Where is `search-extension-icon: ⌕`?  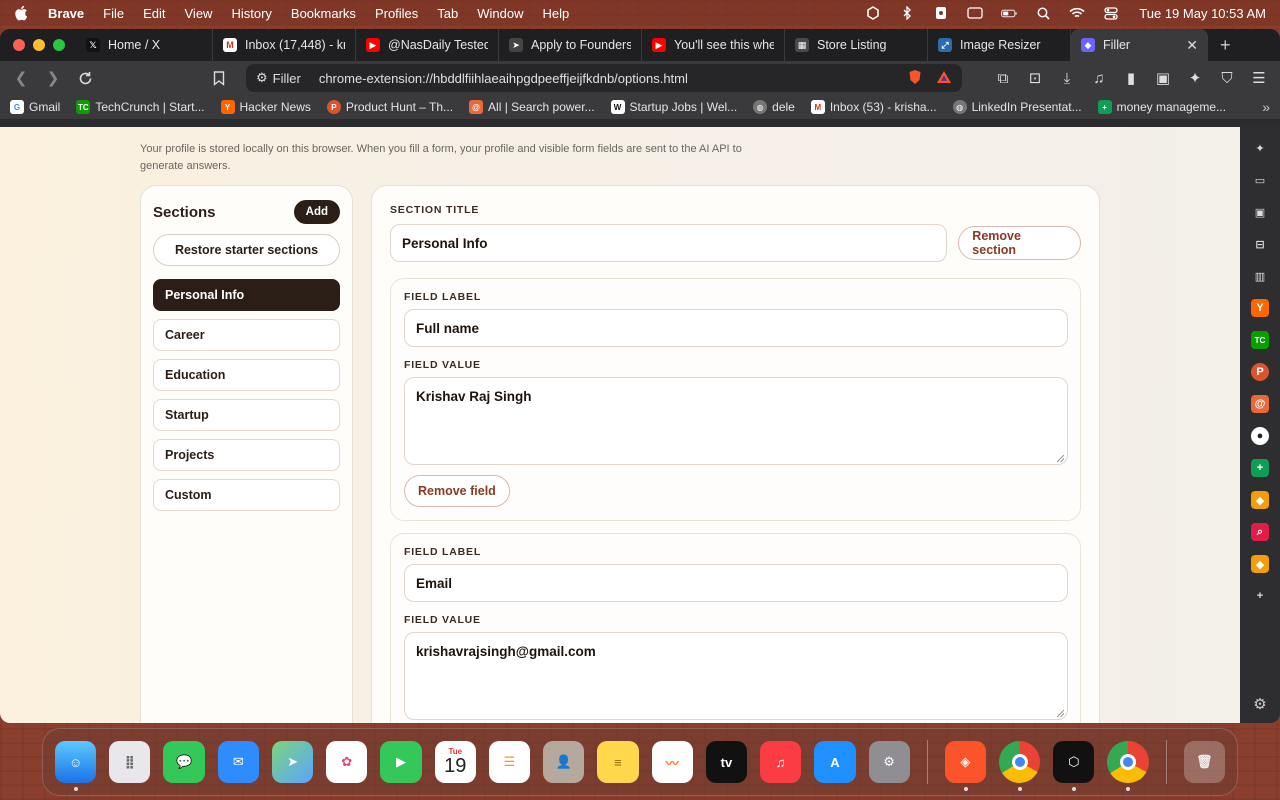
search-extension-icon: ⌕ is located at coordinates (1260, 532).